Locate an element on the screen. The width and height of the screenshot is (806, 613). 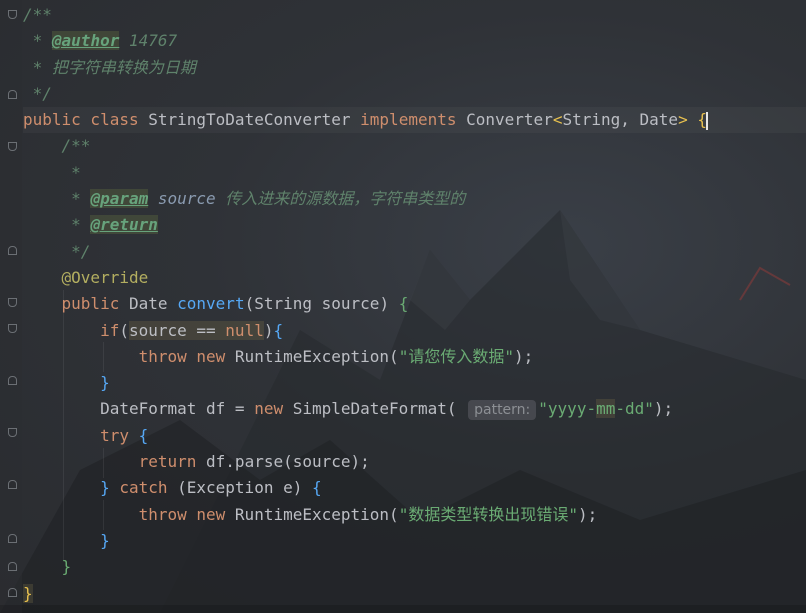
code-line: } catch (Exception e) { is located at coordinates (414, 488).